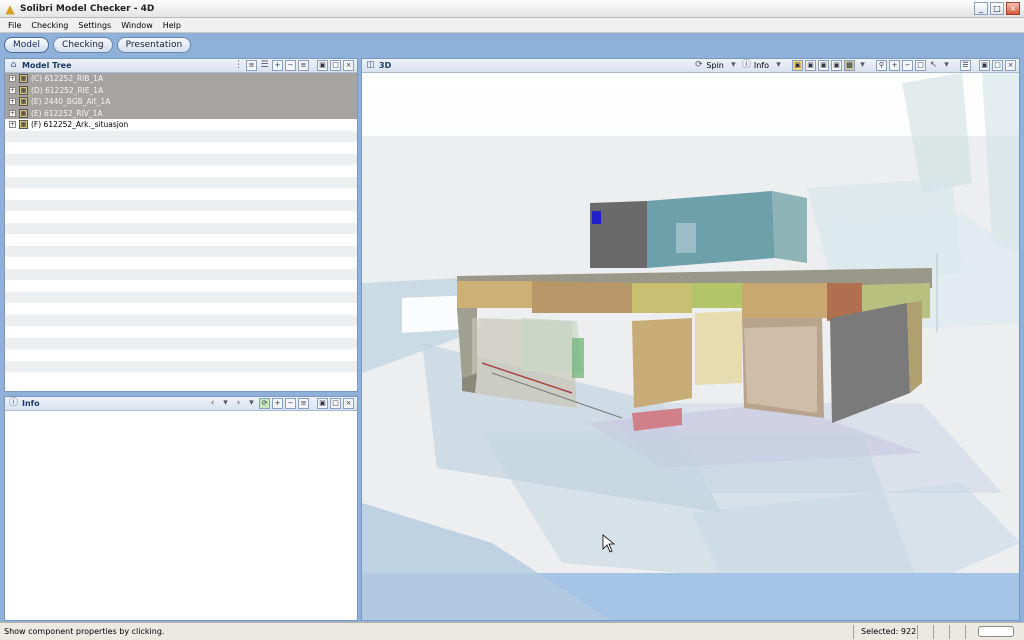 The width and height of the screenshot is (1024, 640). What do you see at coordinates (933, 65) in the screenshot?
I see `select-tool-icon: ↖` at bounding box center [933, 65].